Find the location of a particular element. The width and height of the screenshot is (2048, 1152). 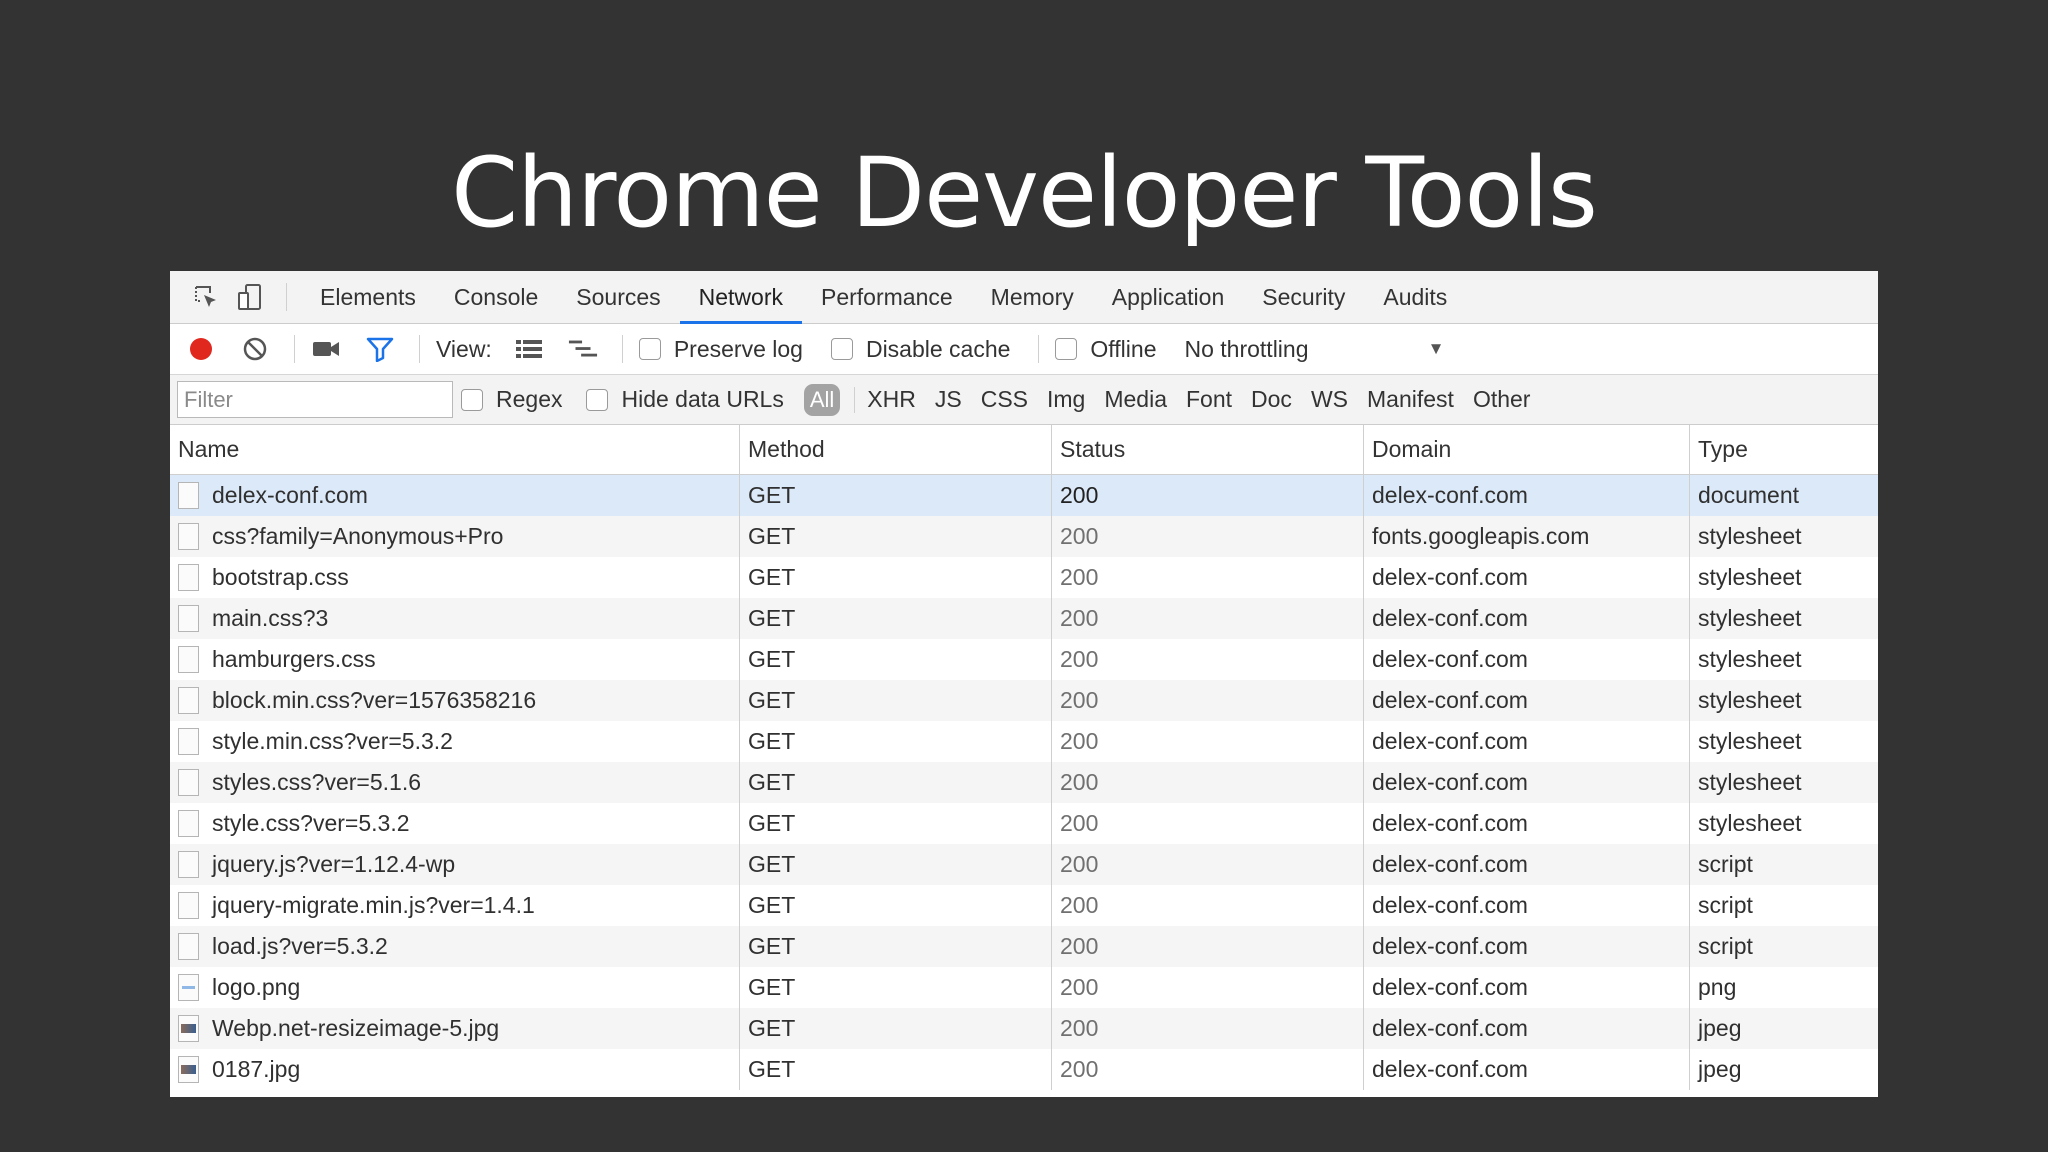

tab-network: Network is located at coordinates (741, 297).